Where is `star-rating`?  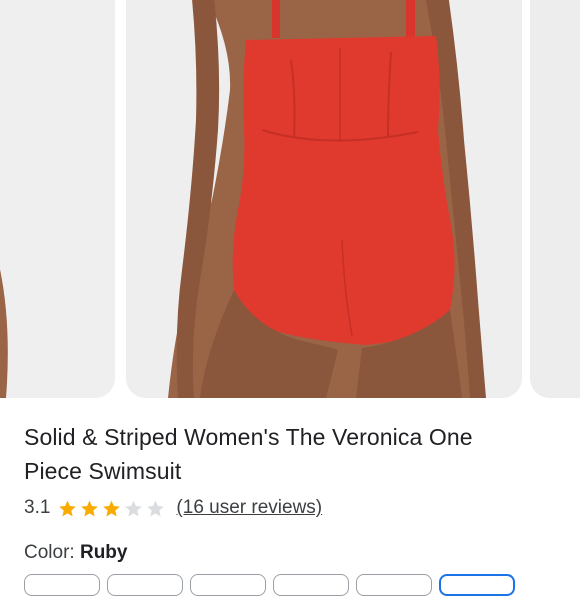
star-rating is located at coordinates (113, 508).